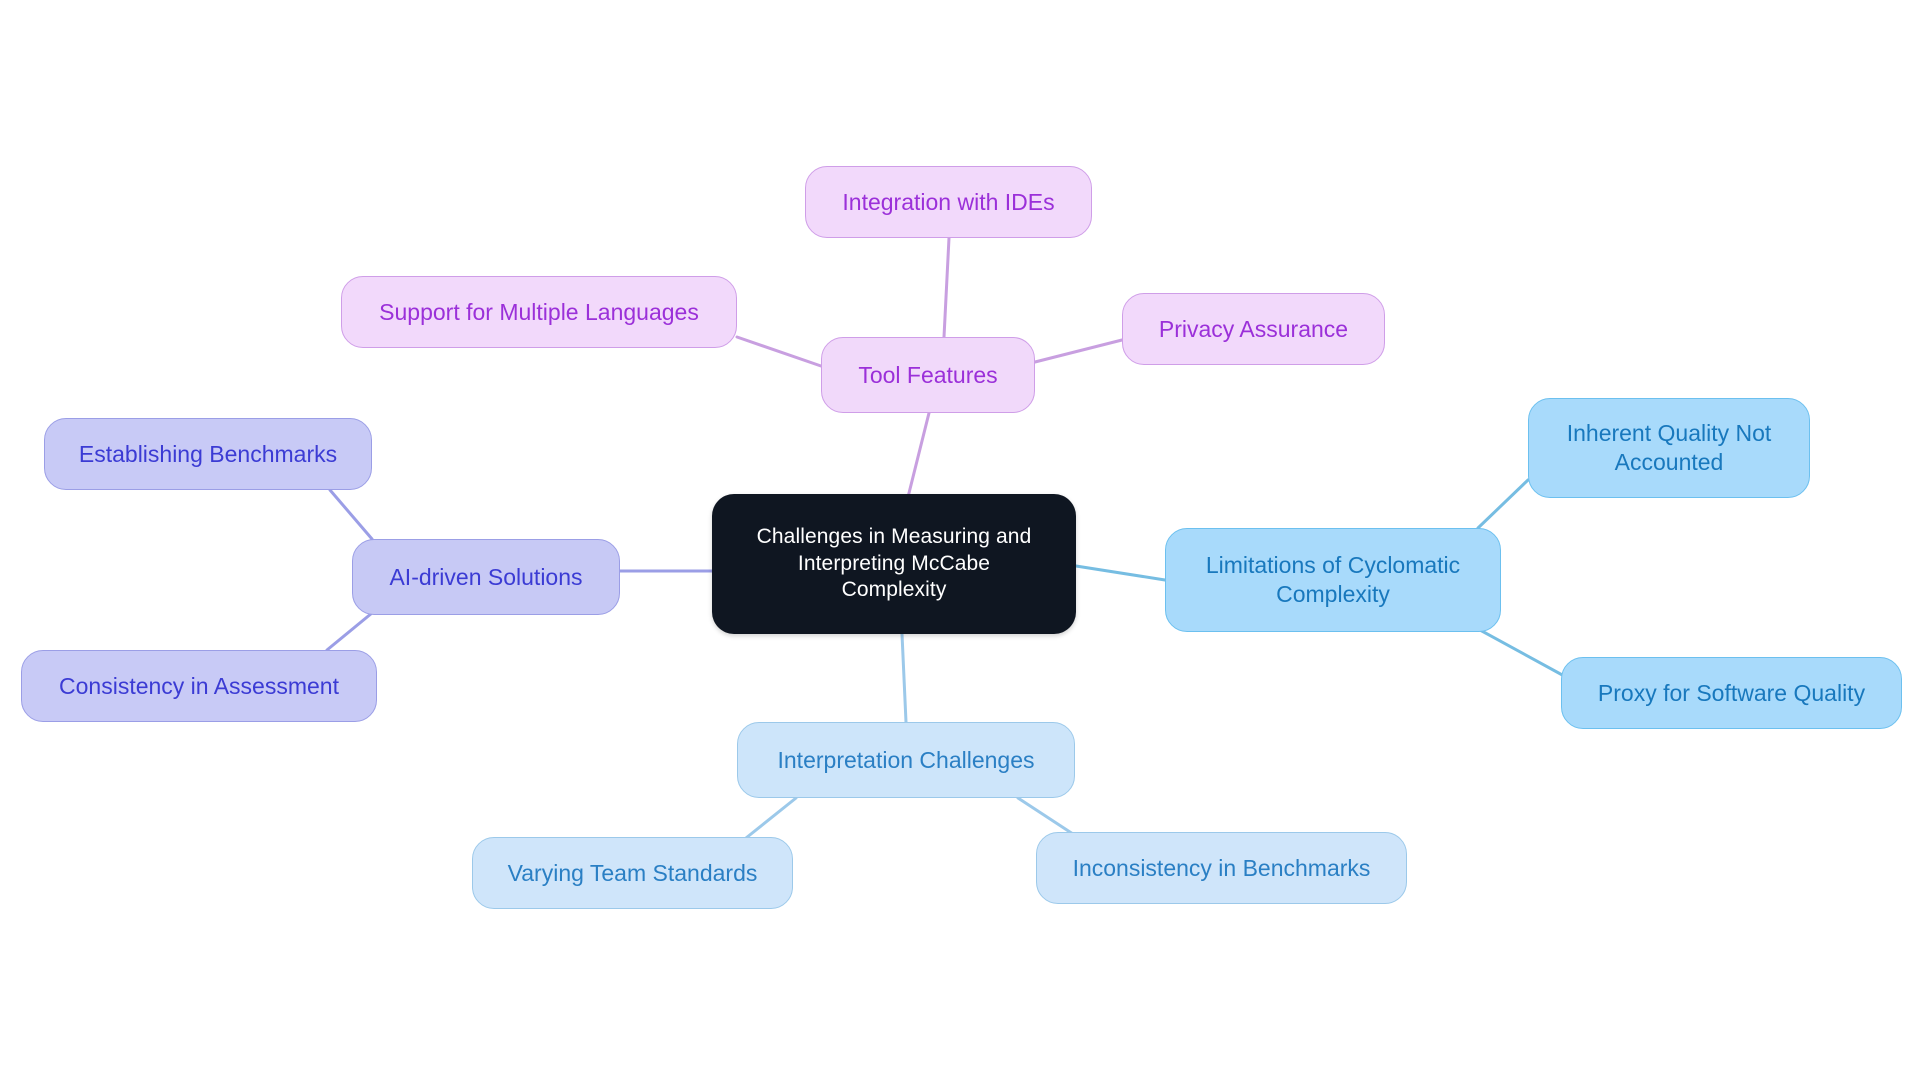  Describe the element at coordinates (349, 631) in the screenshot. I see `edge-ai-driven-consistency` at that location.